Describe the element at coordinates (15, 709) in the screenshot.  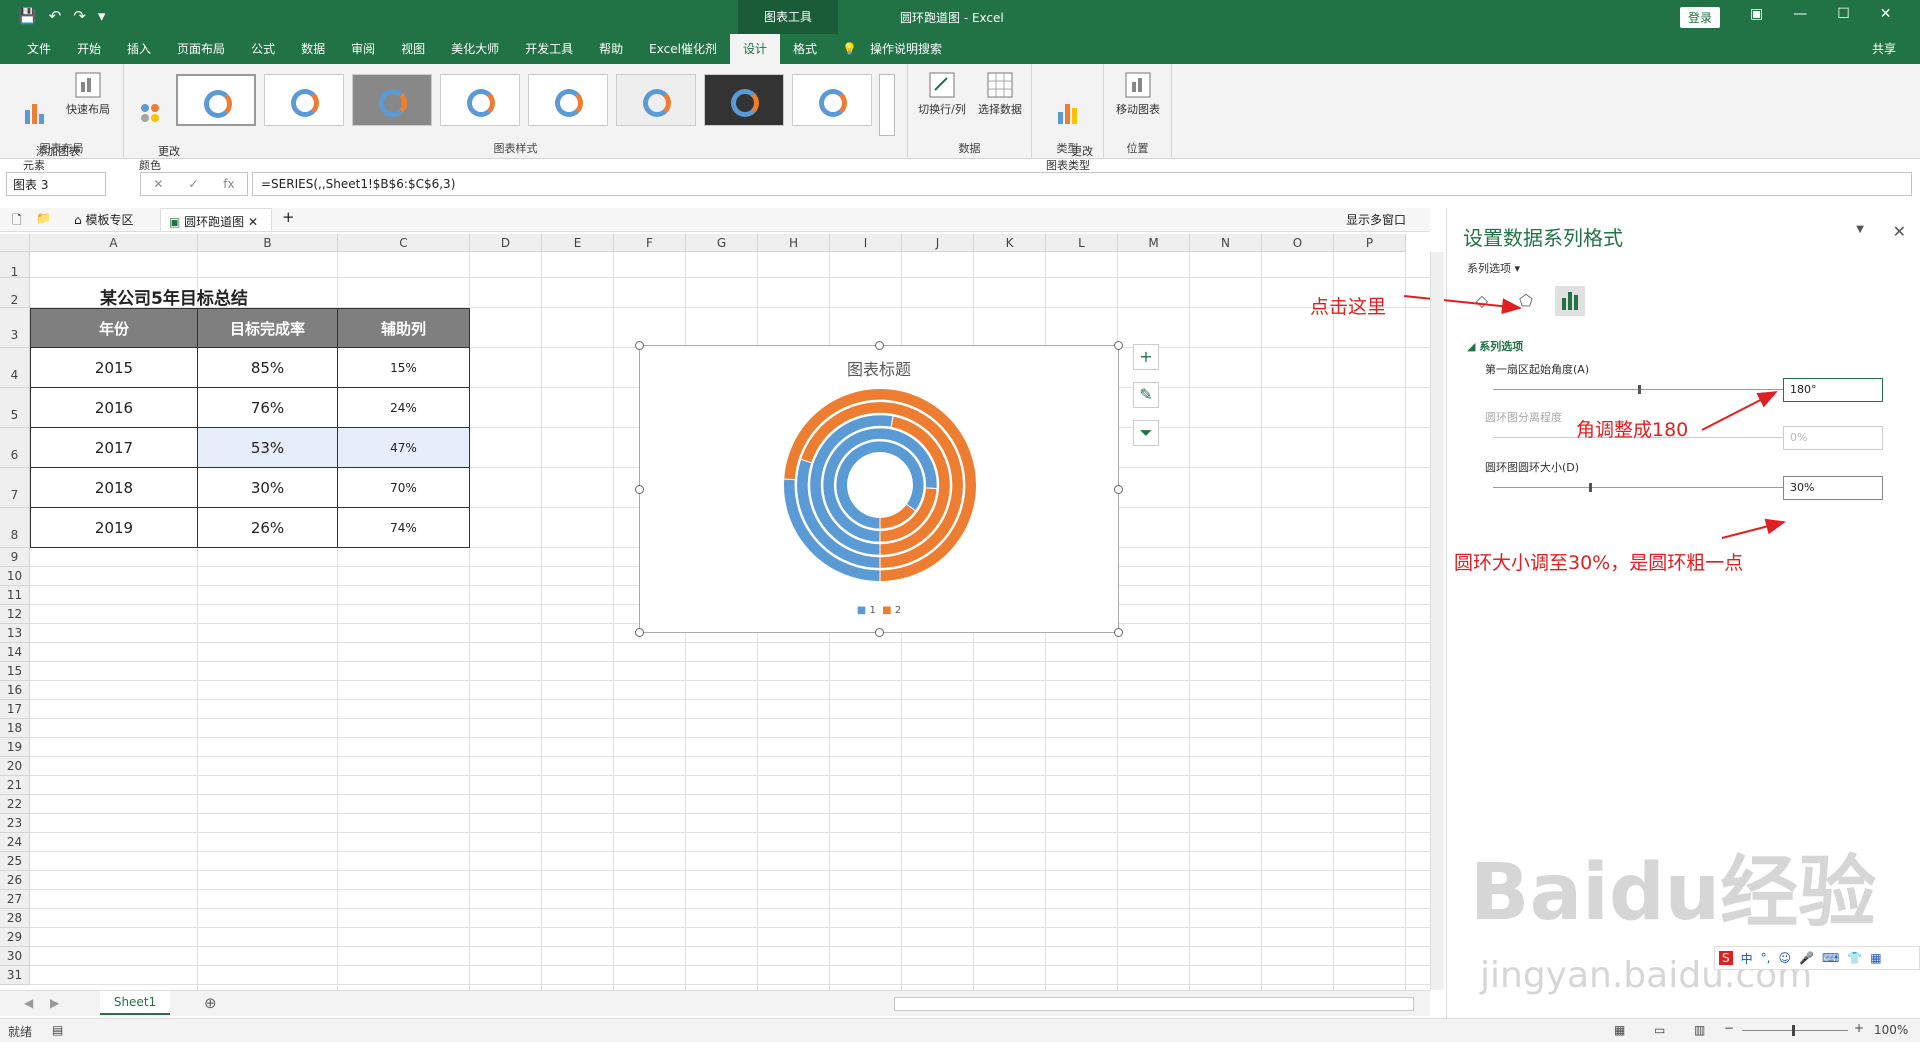
I see `row-header: 17` at that location.